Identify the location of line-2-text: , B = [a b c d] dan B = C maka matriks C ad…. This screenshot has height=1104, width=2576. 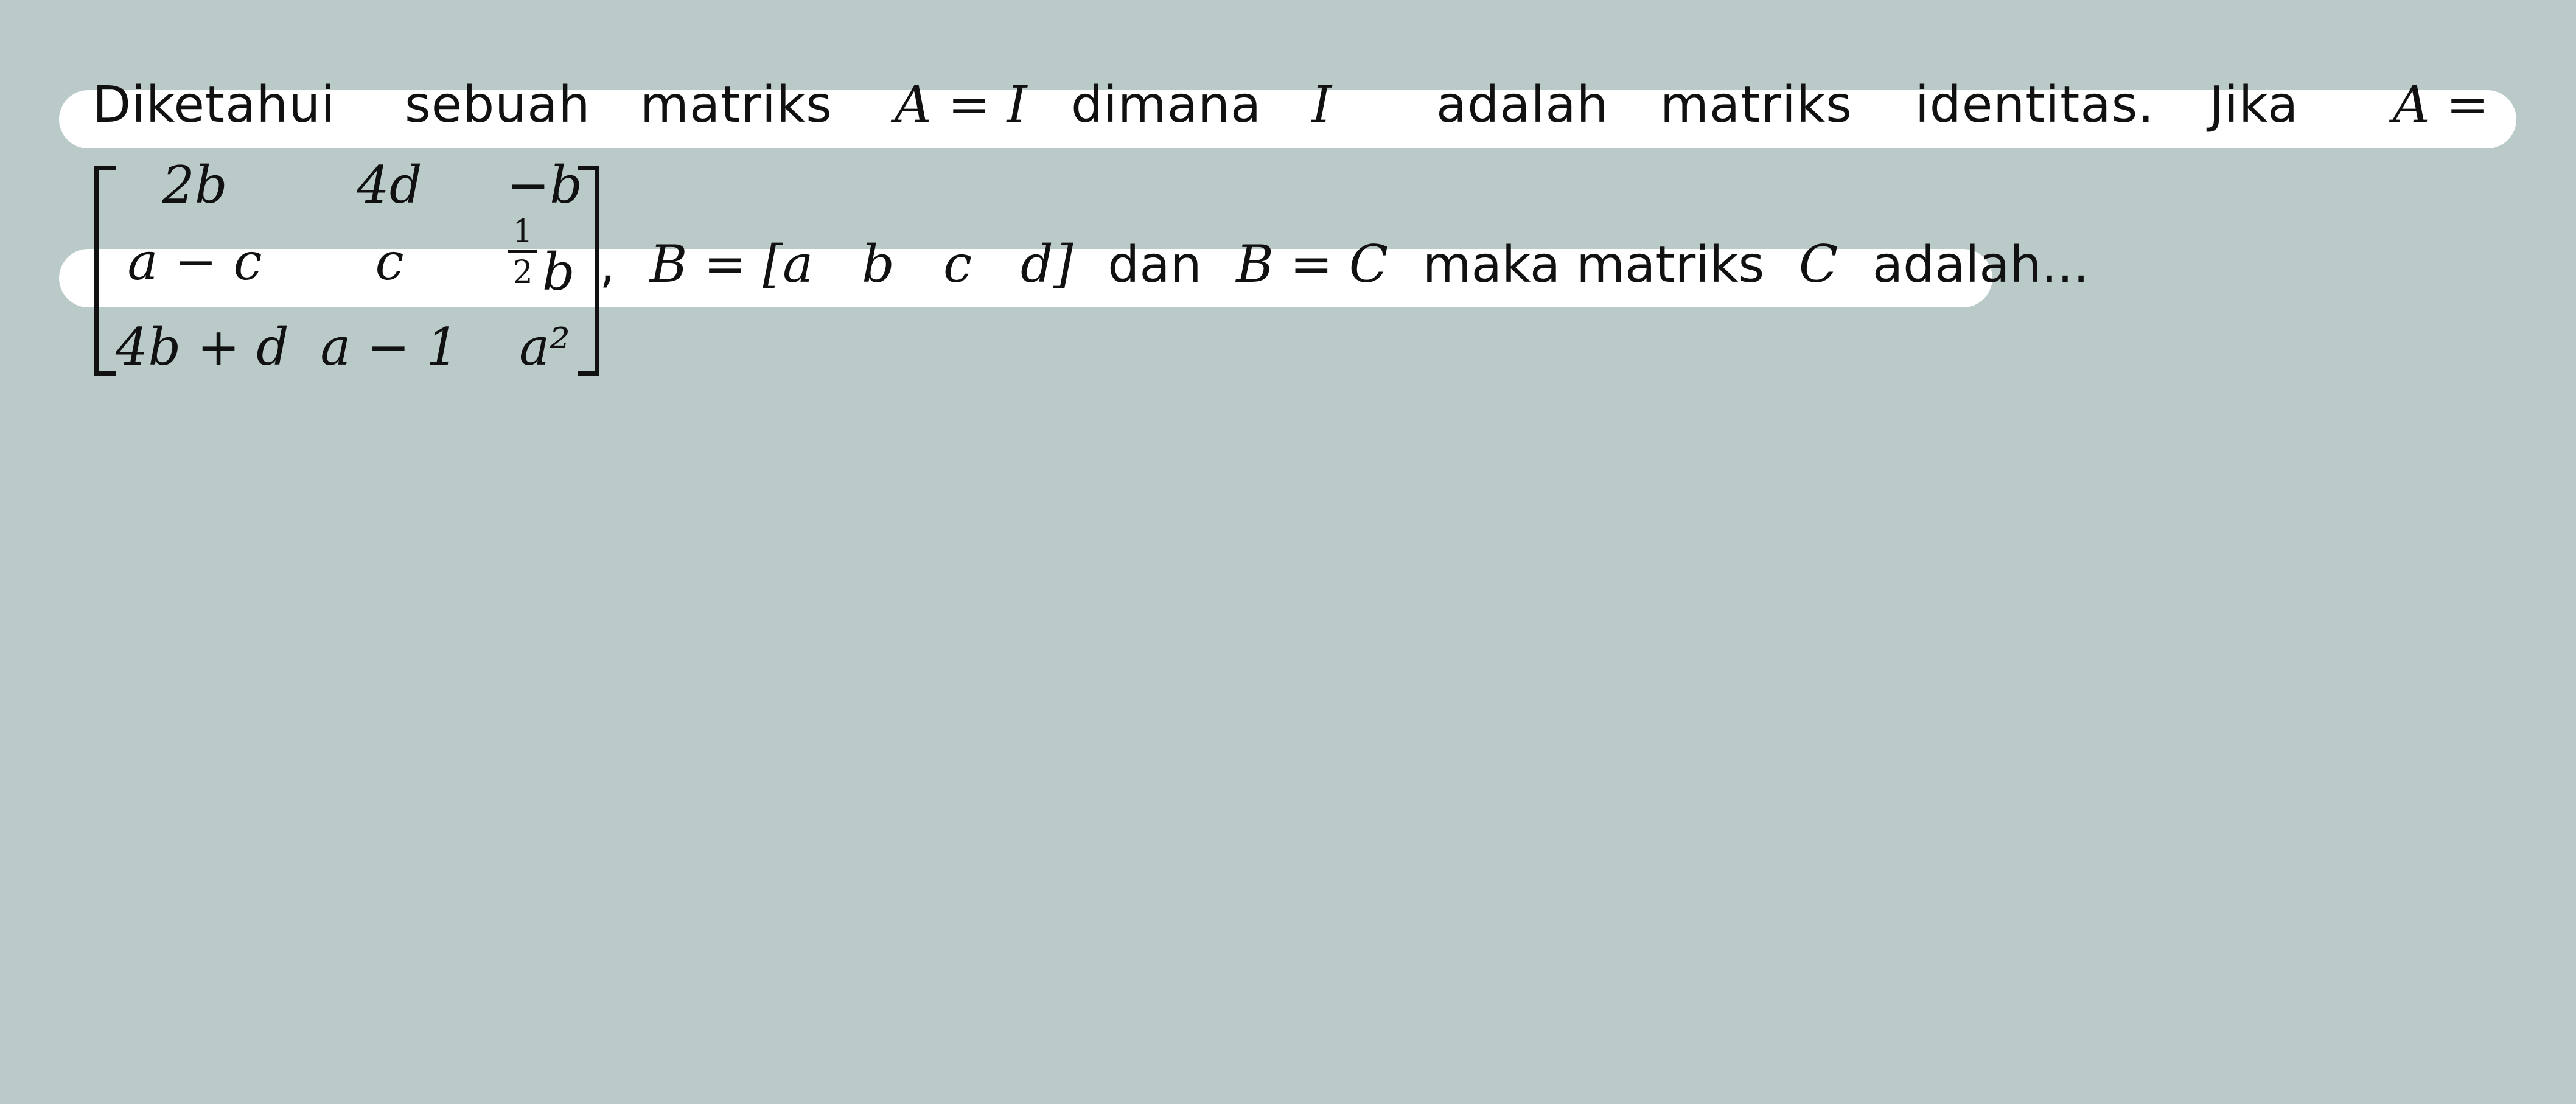
(1344, 264).